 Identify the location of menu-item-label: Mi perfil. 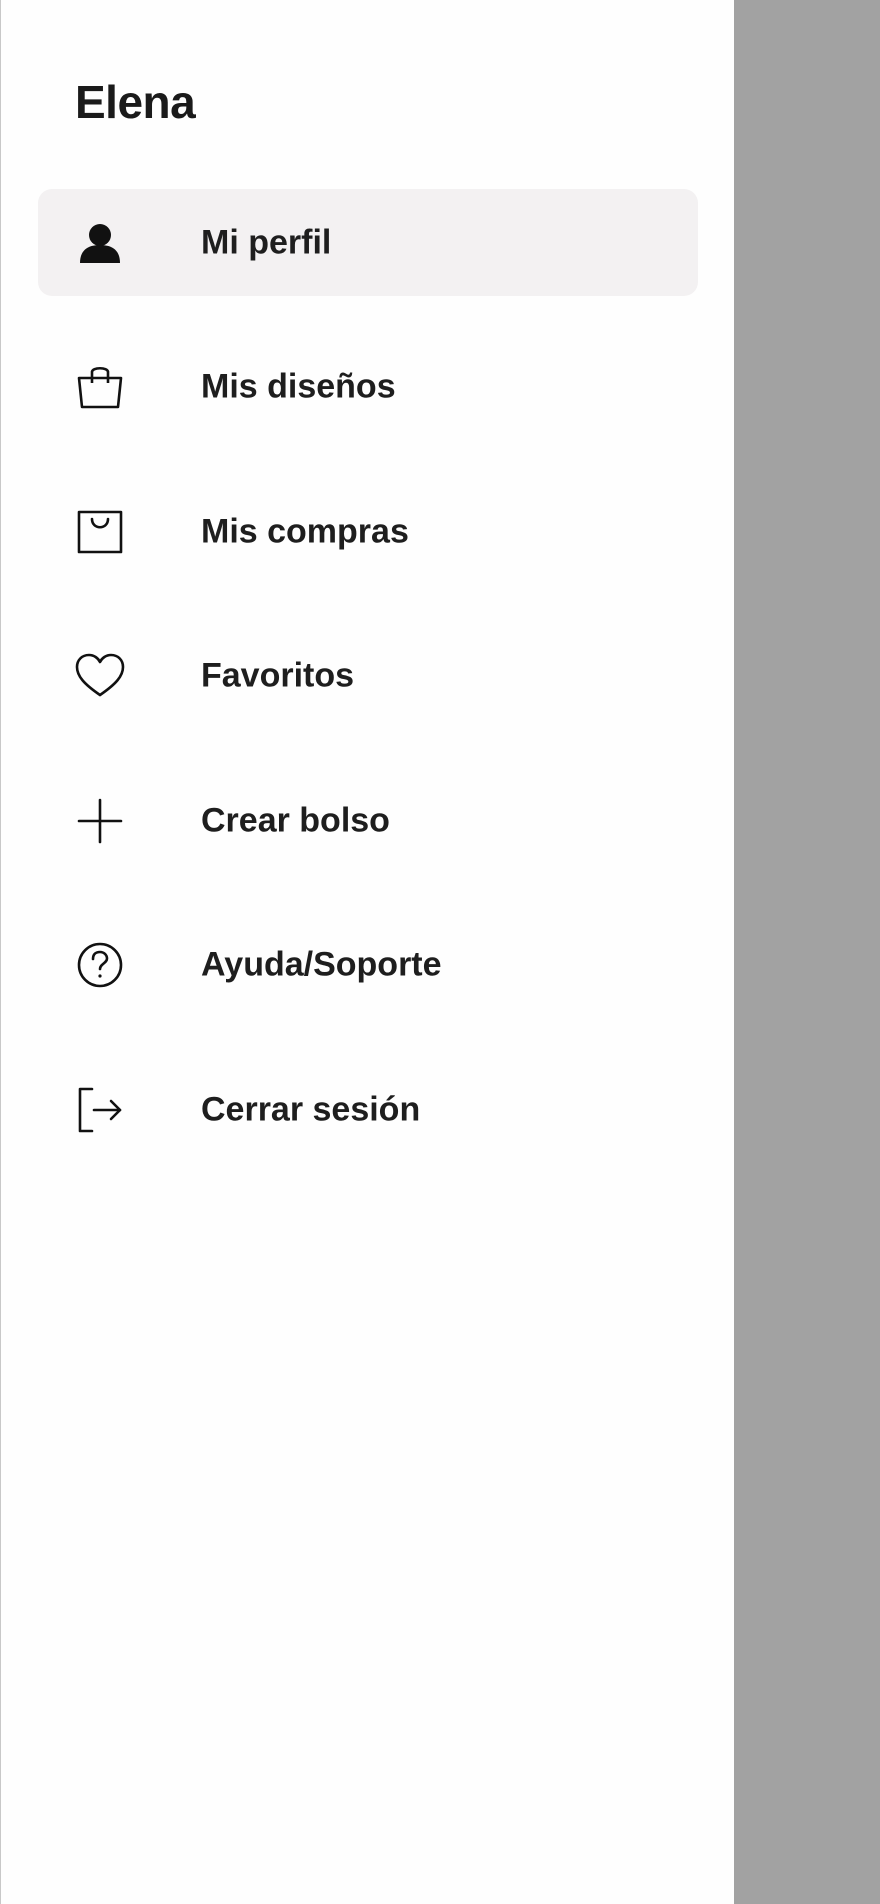
(266, 242).